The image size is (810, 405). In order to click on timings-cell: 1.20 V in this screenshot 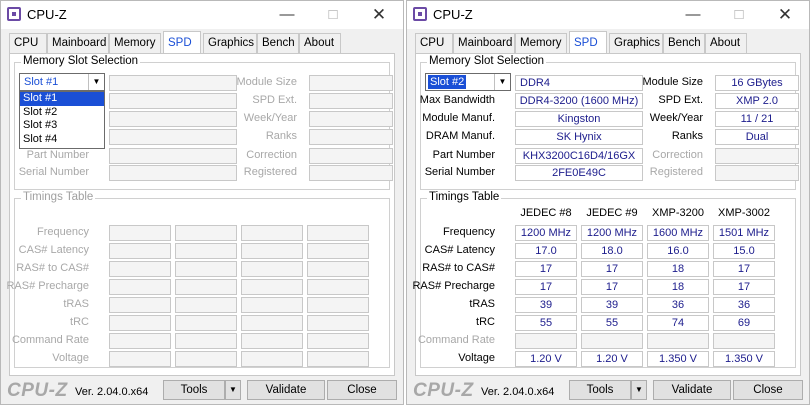, I will do `click(612, 359)`.